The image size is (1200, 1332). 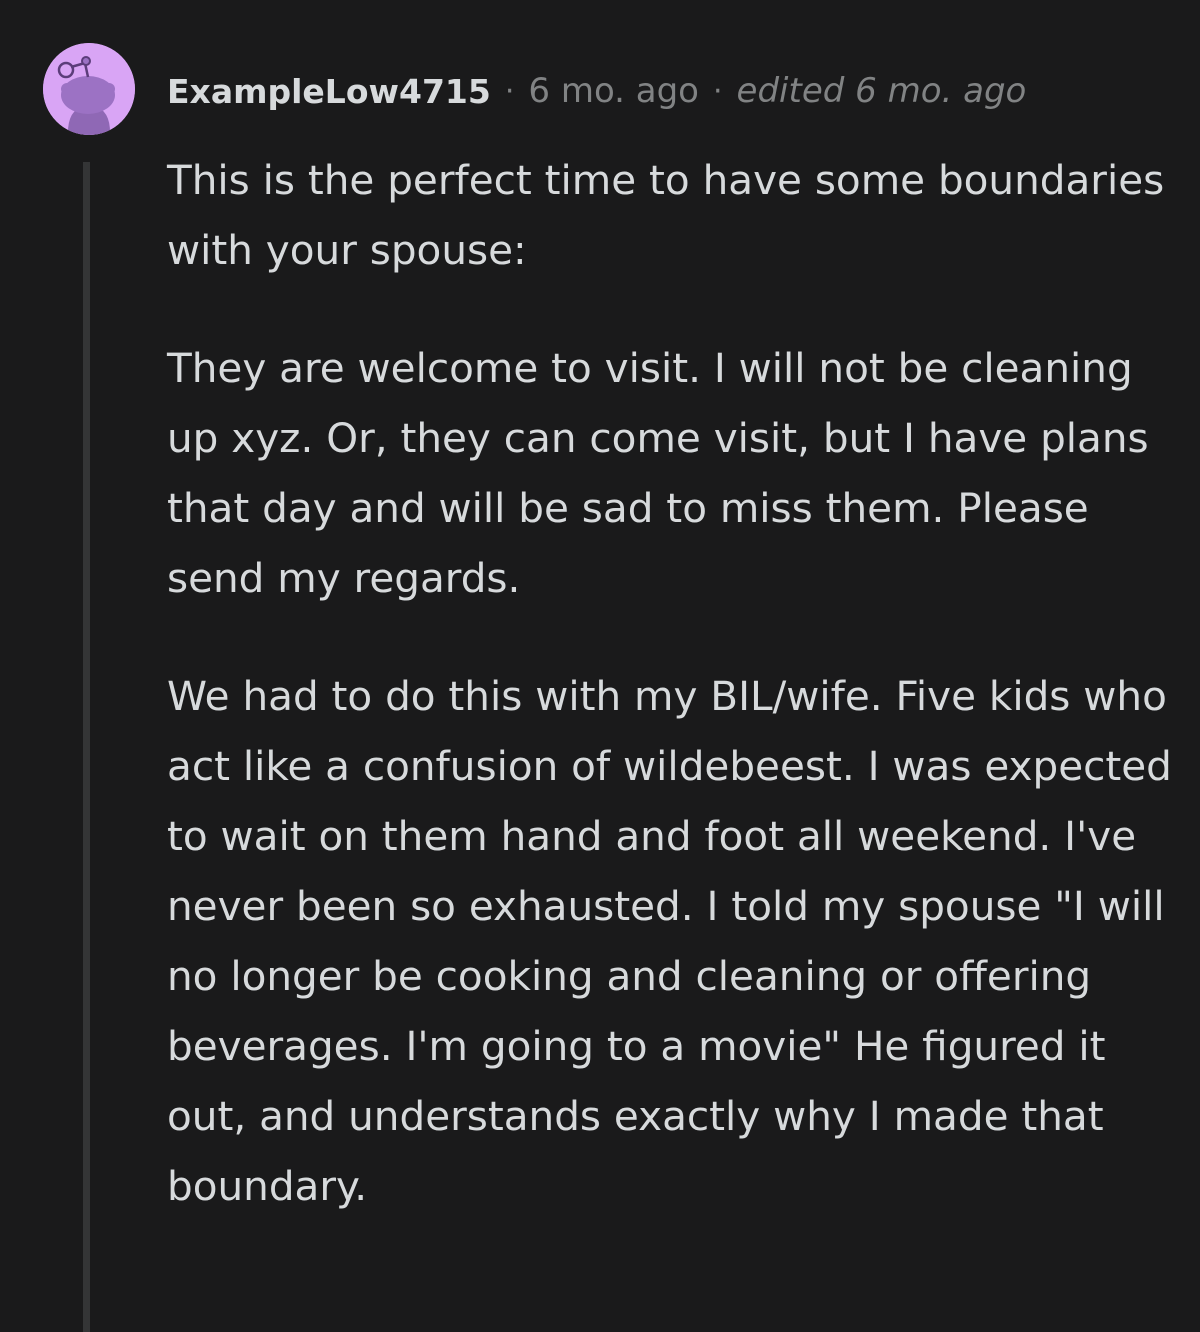 What do you see at coordinates (881, 91) in the screenshot?
I see `edited-timestamp: edited 6 mo. ago` at bounding box center [881, 91].